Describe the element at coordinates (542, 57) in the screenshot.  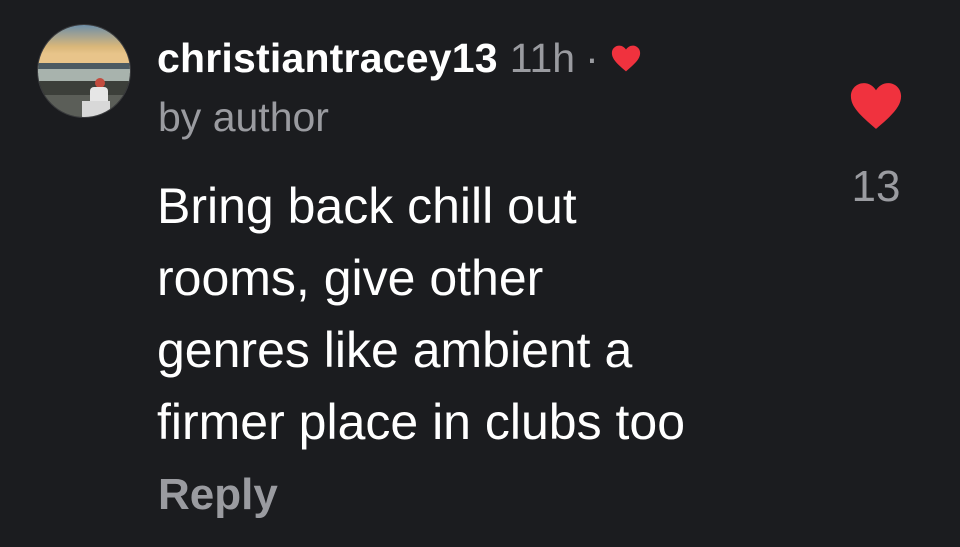
I see `timestamp: 11h` at that location.